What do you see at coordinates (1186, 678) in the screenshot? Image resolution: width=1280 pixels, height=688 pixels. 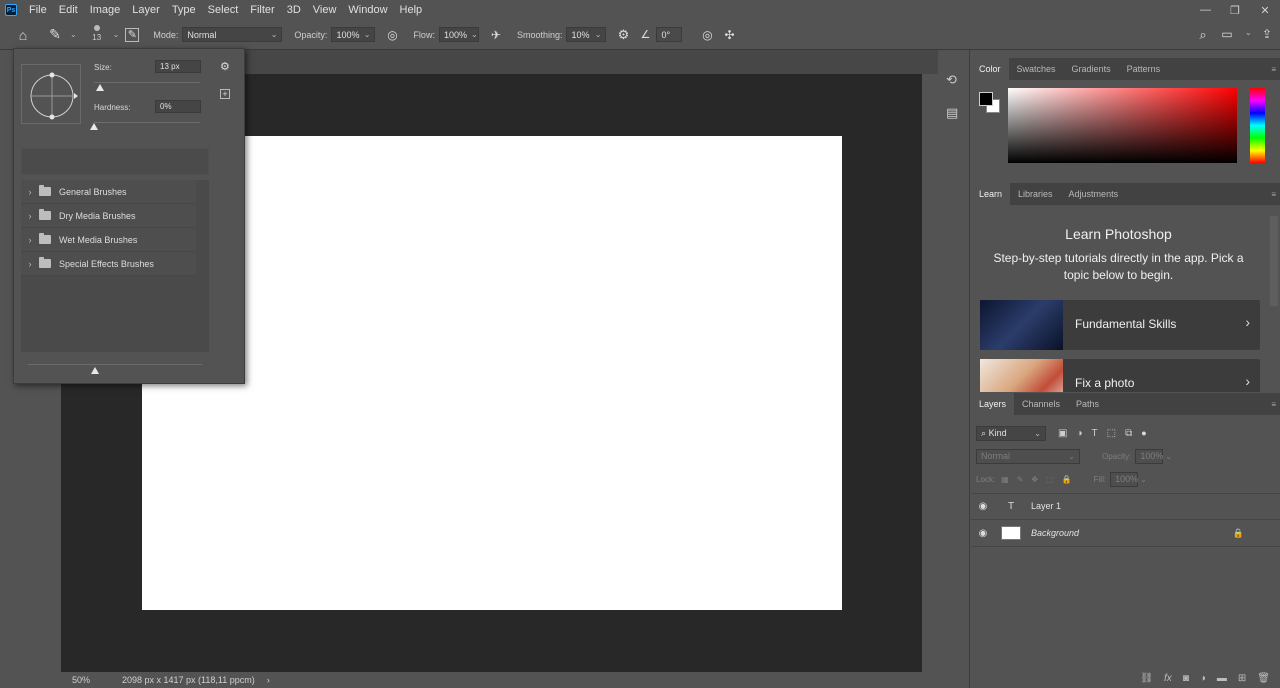 I see `add-mask-icon: ◙` at bounding box center [1186, 678].